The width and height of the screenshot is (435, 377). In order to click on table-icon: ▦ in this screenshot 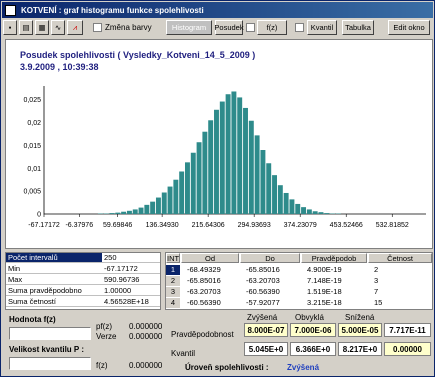, I will do `click(42, 27)`.